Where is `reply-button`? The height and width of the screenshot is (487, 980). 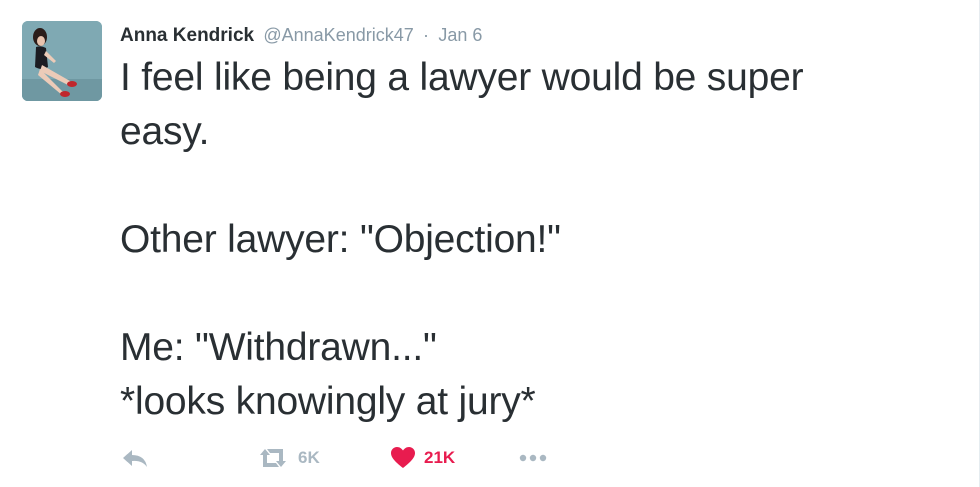 reply-button is located at coordinates (135, 458).